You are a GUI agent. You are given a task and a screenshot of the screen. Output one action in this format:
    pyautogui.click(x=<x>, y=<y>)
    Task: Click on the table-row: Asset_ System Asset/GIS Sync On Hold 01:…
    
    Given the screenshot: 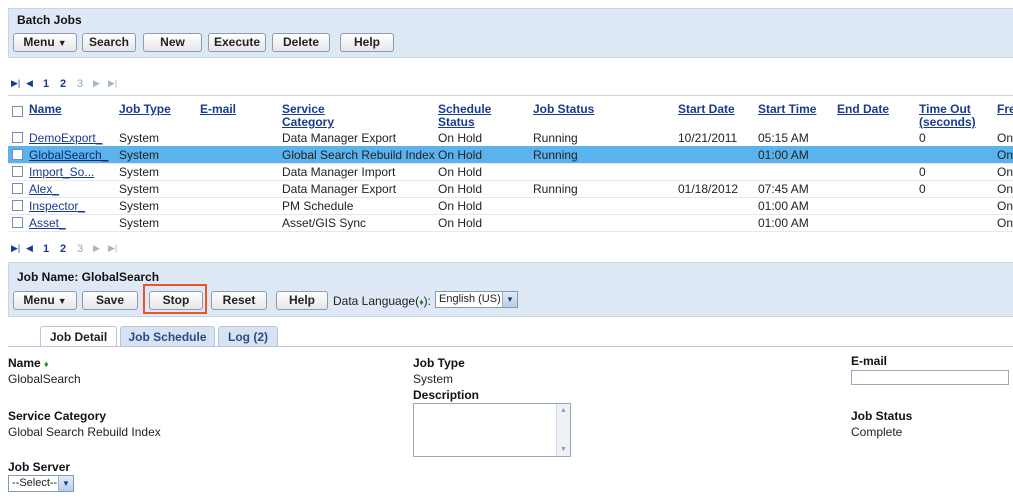 What is the action you would take?
    pyautogui.click(x=510, y=223)
    